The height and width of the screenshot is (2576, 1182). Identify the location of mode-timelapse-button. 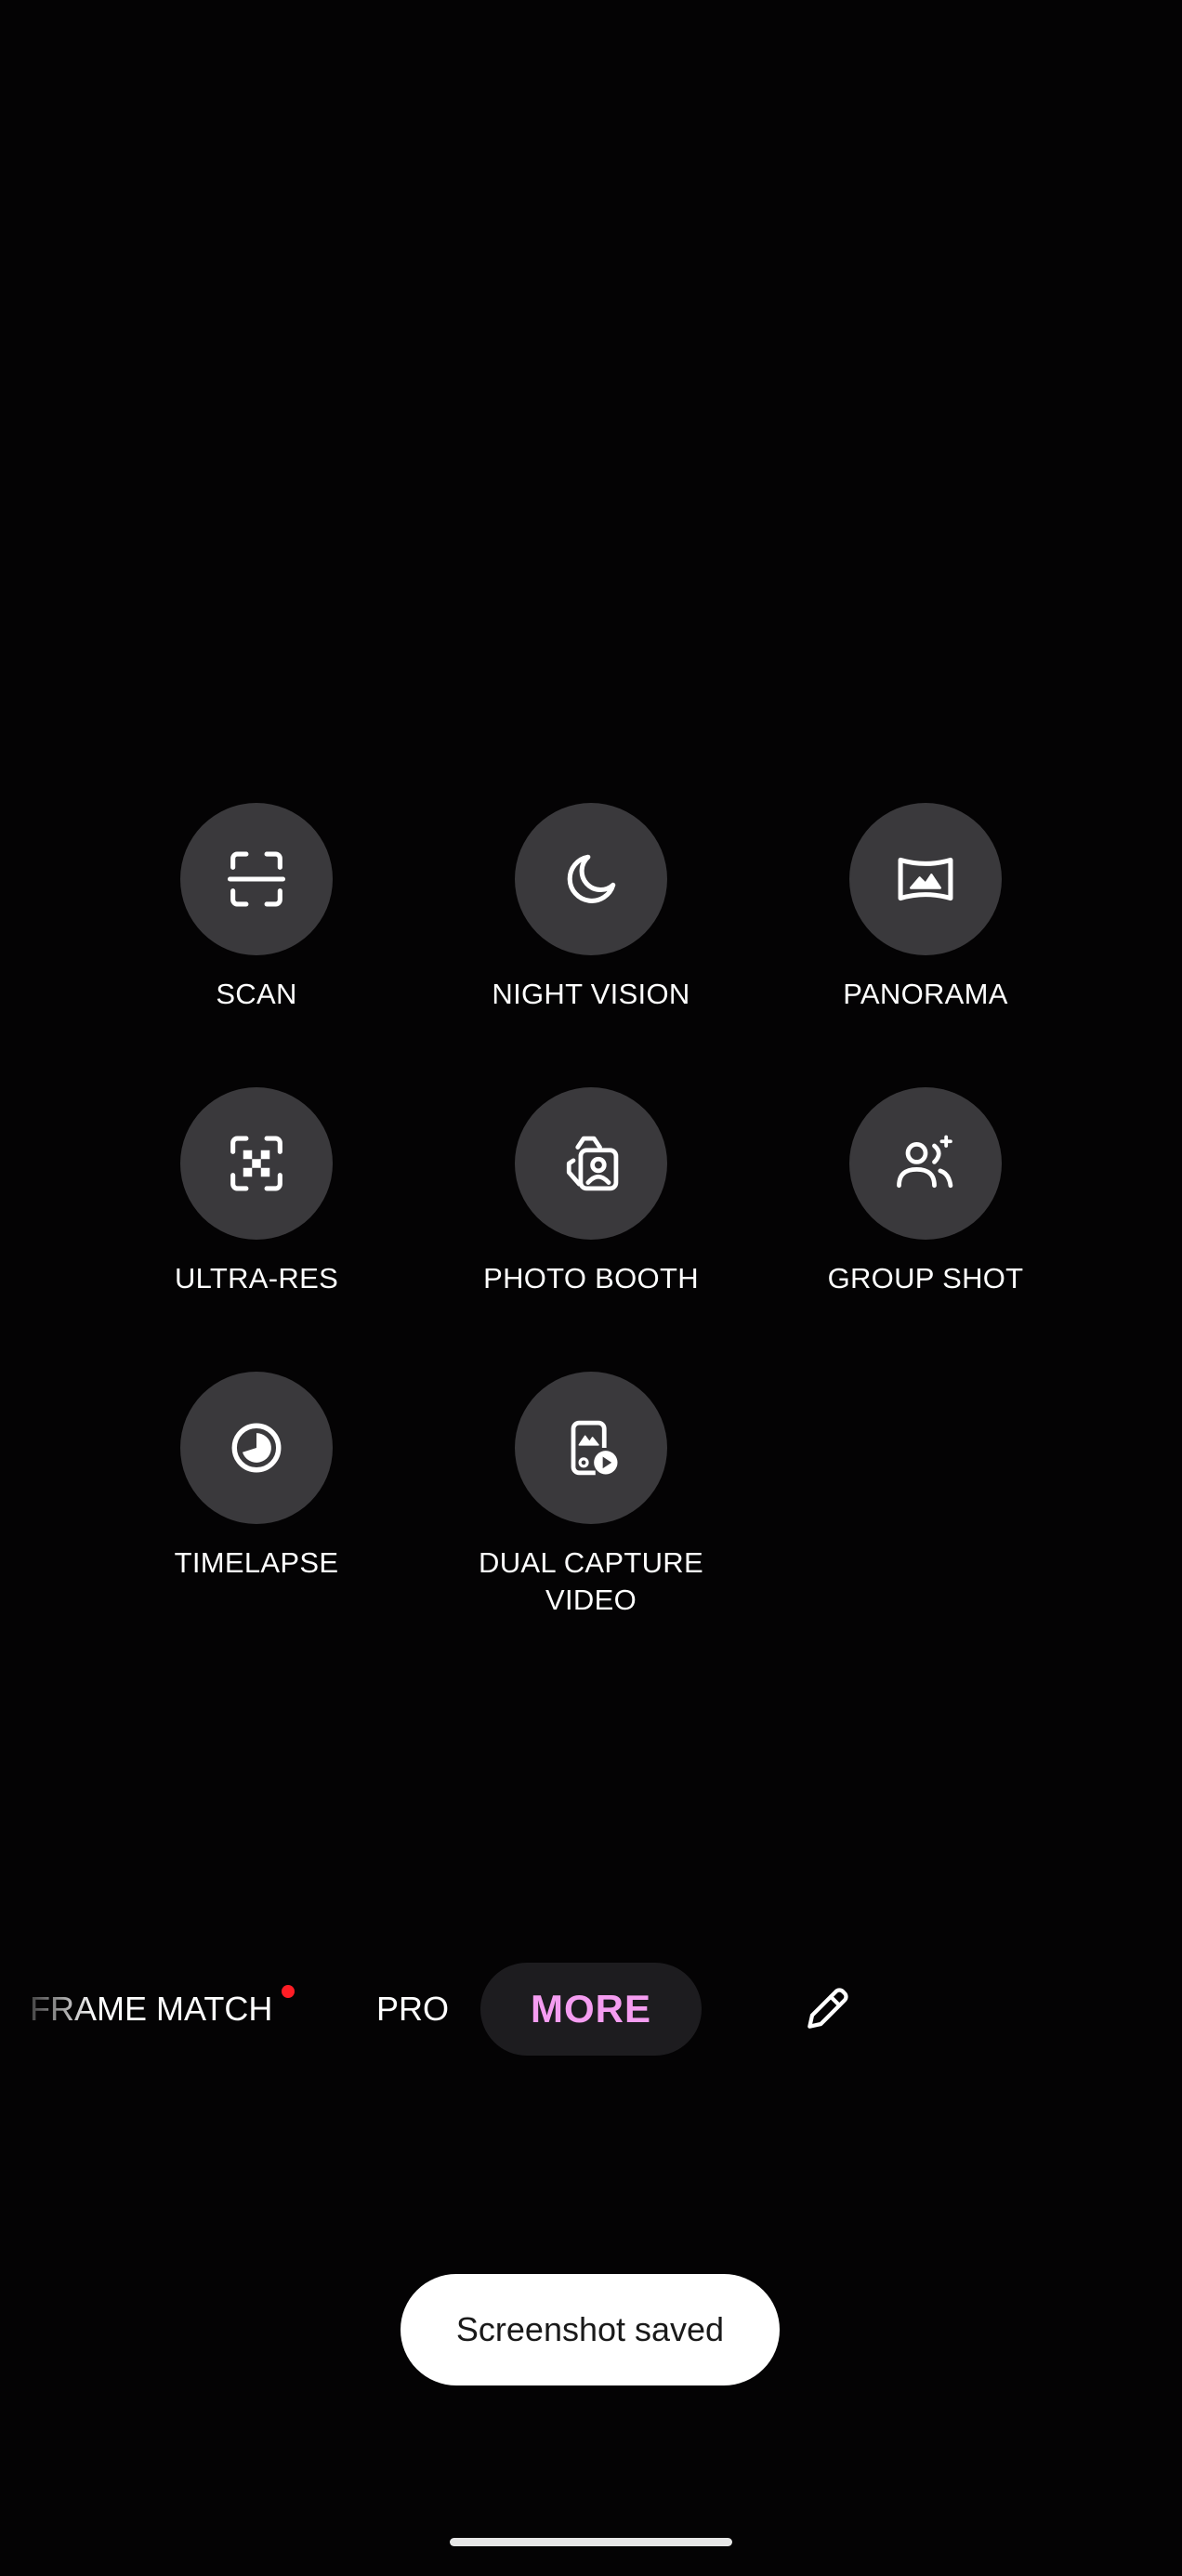
(256, 1448).